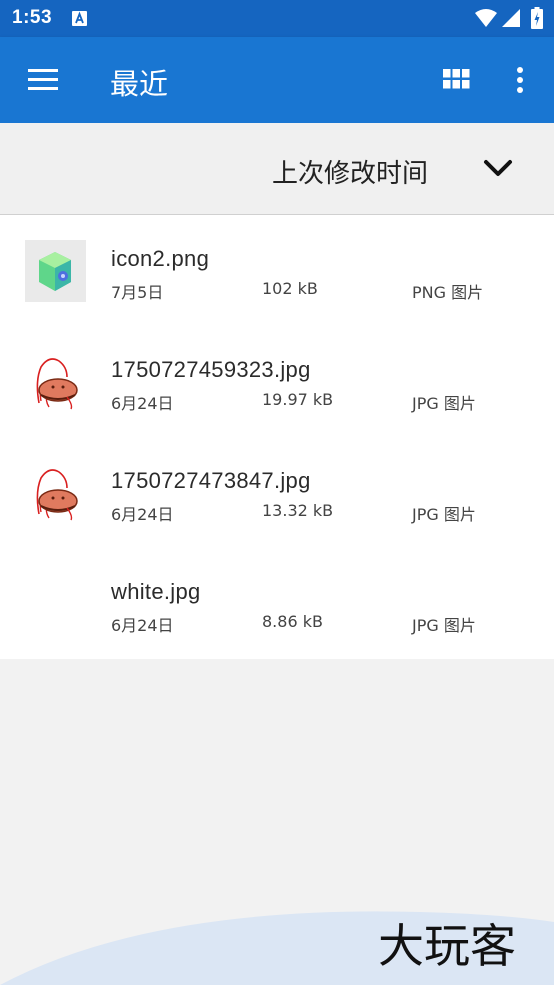 This screenshot has width=554, height=985. What do you see at coordinates (292, 621) in the screenshot?
I see `file-size: 8.86 kB` at bounding box center [292, 621].